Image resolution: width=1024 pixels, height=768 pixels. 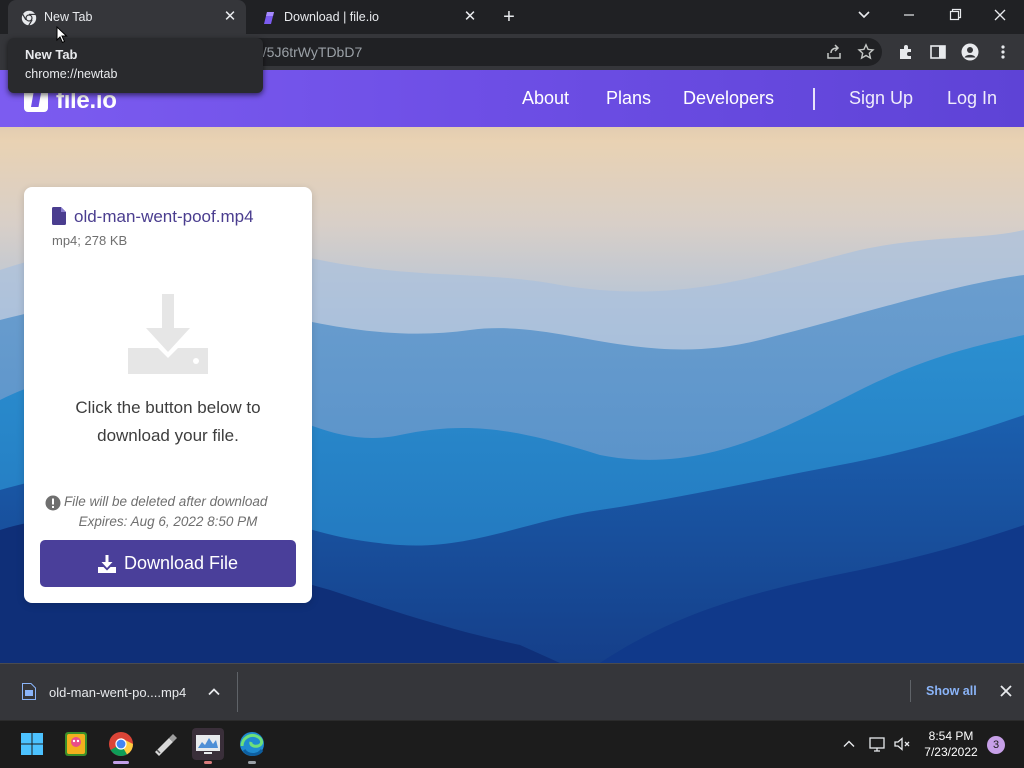 What do you see at coordinates (906, 52) in the screenshot?
I see `extensions-icon` at bounding box center [906, 52].